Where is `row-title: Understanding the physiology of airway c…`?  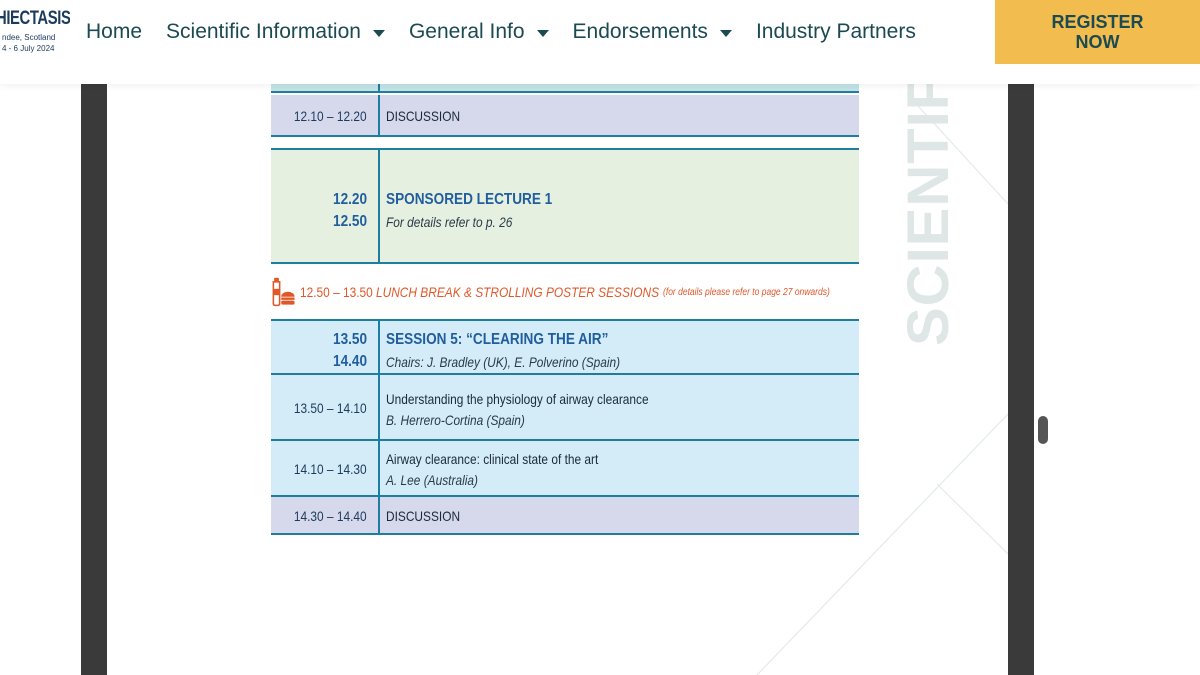
row-title: Understanding the physiology of airway c… is located at coordinates (517, 399).